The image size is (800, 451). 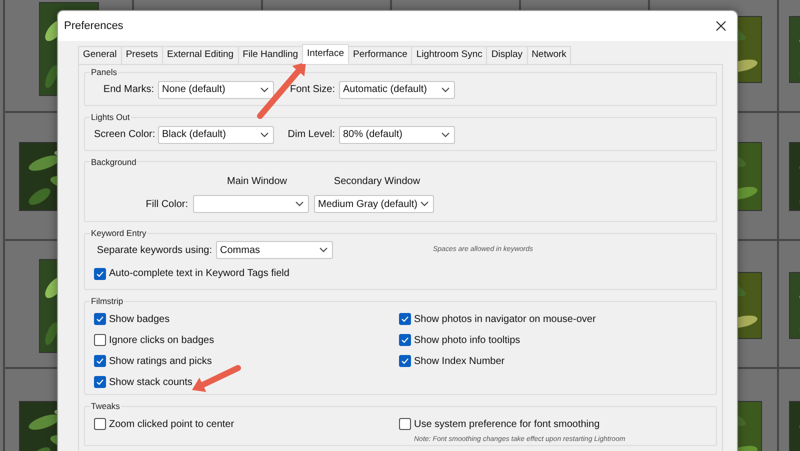 What do you see at coordinates (128, 90) in the screenshot?
I see `field-label: End Marks:` at bounding box center [128, 90].